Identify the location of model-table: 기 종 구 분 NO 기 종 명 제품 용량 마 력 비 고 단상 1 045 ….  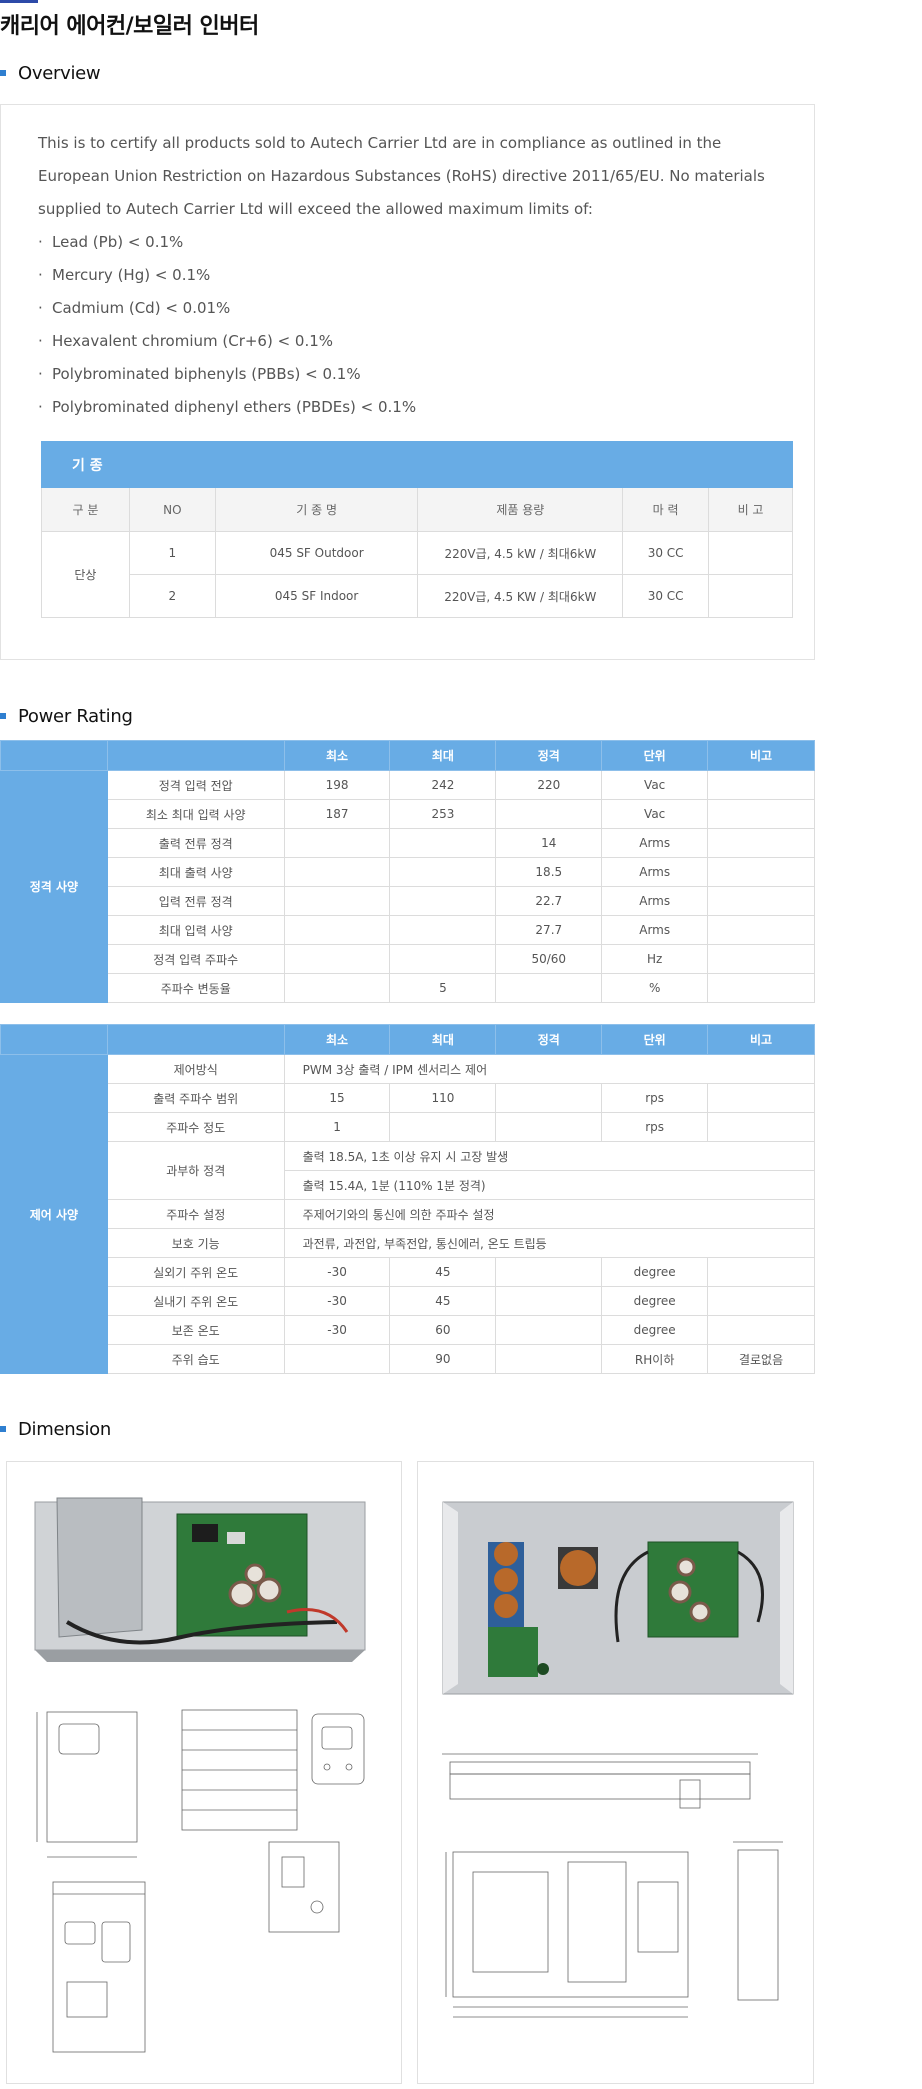
(417, 529).